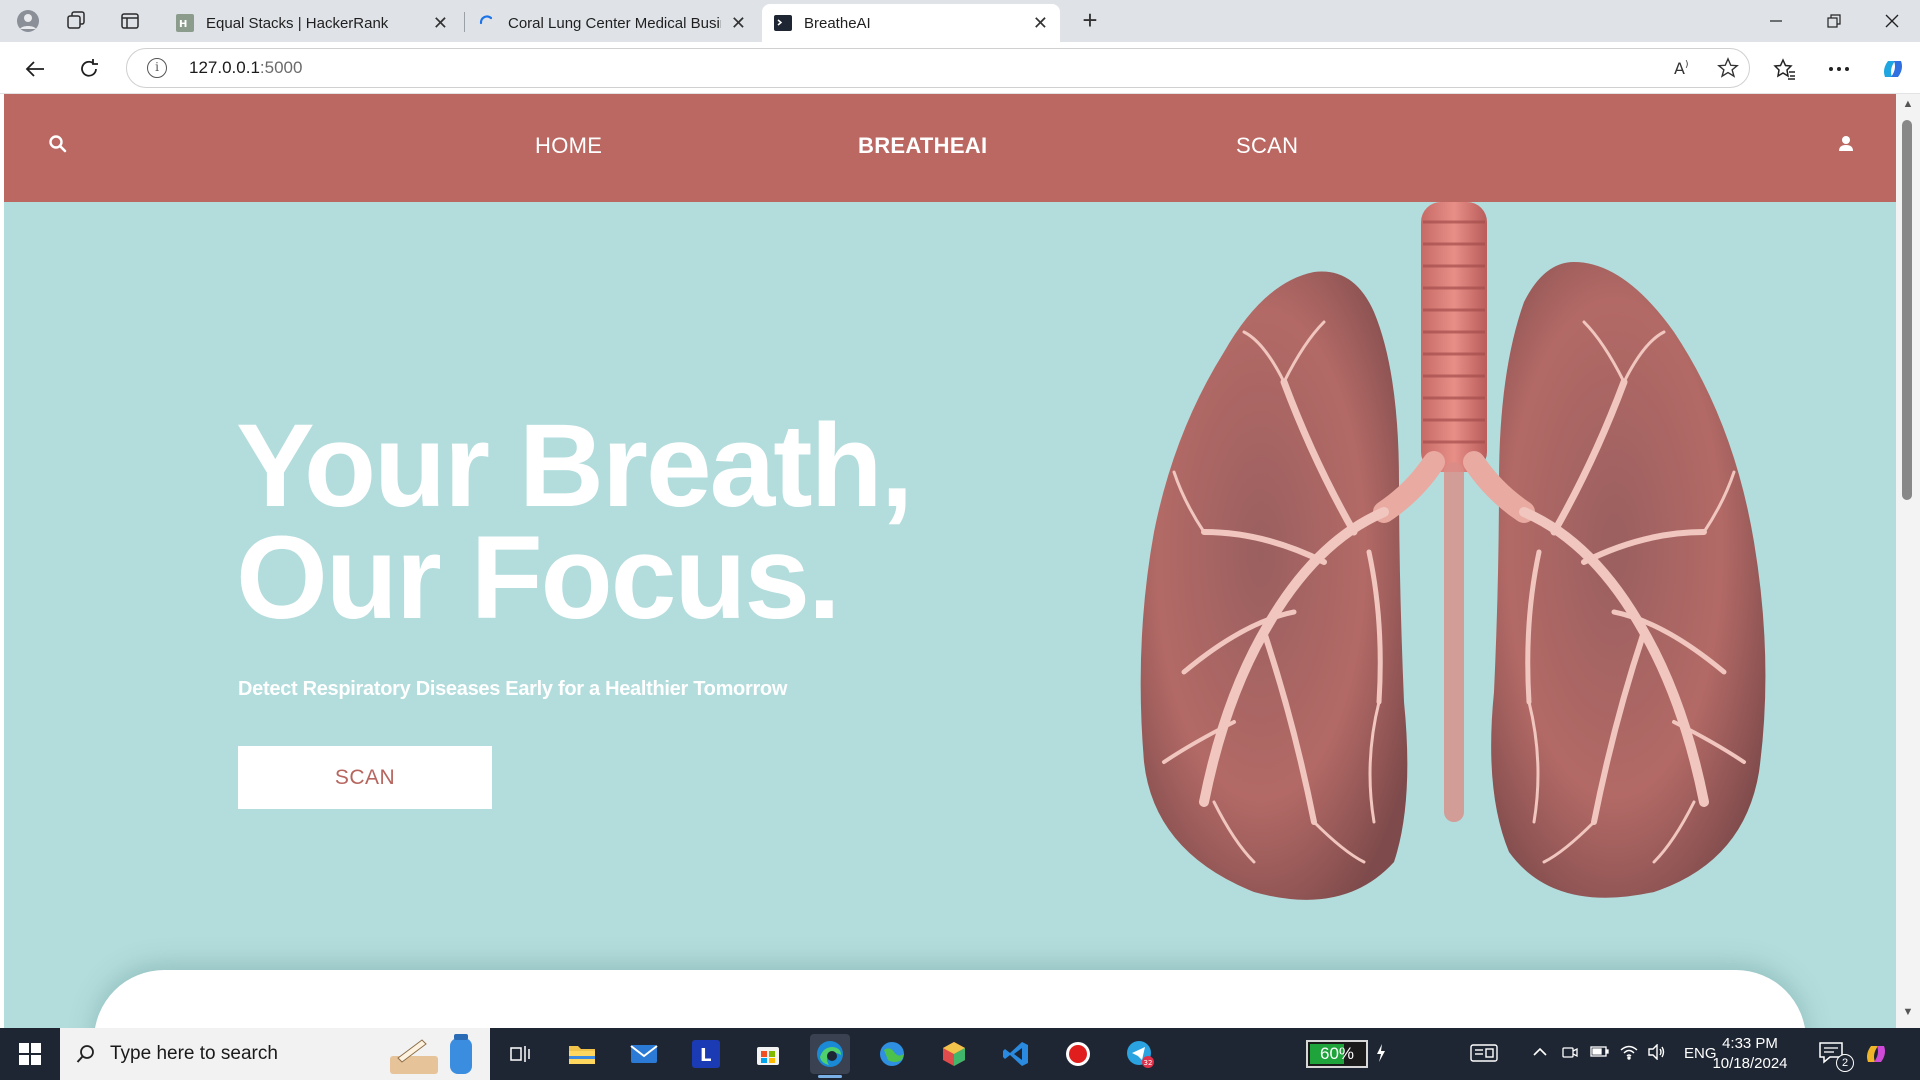  I want to click on content-card, so click(950, 999).